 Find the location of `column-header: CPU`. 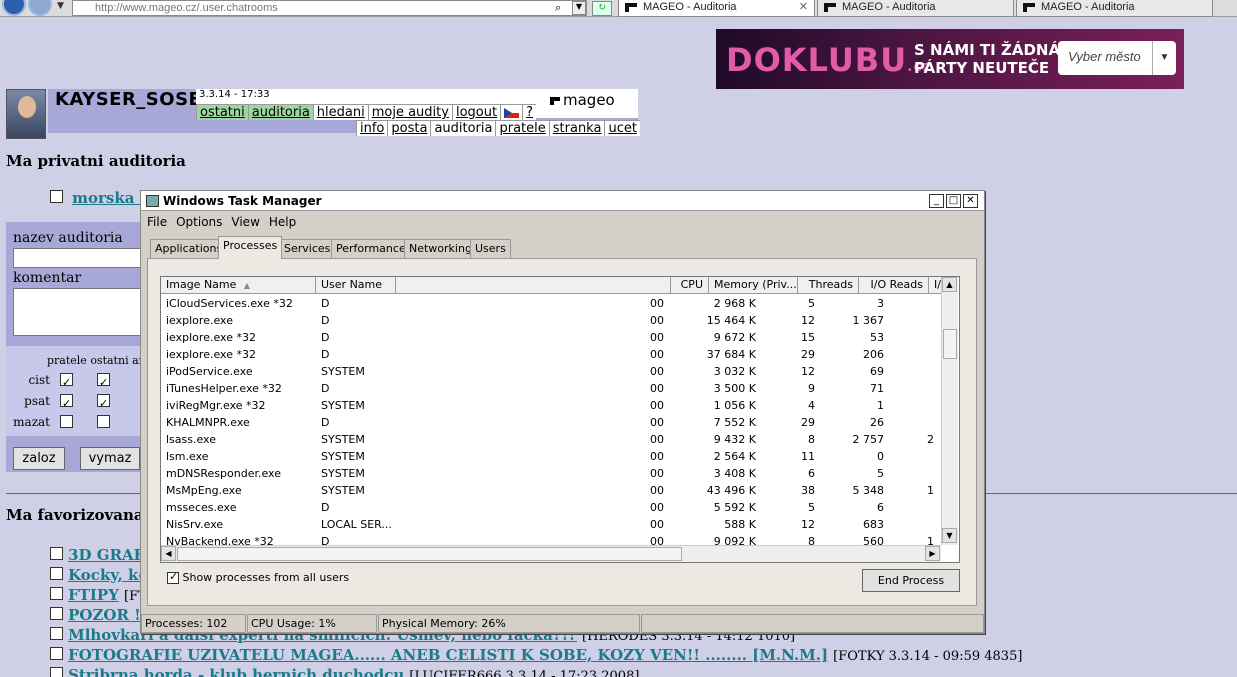

column-header: CPU is located at coordinates (690, 285).